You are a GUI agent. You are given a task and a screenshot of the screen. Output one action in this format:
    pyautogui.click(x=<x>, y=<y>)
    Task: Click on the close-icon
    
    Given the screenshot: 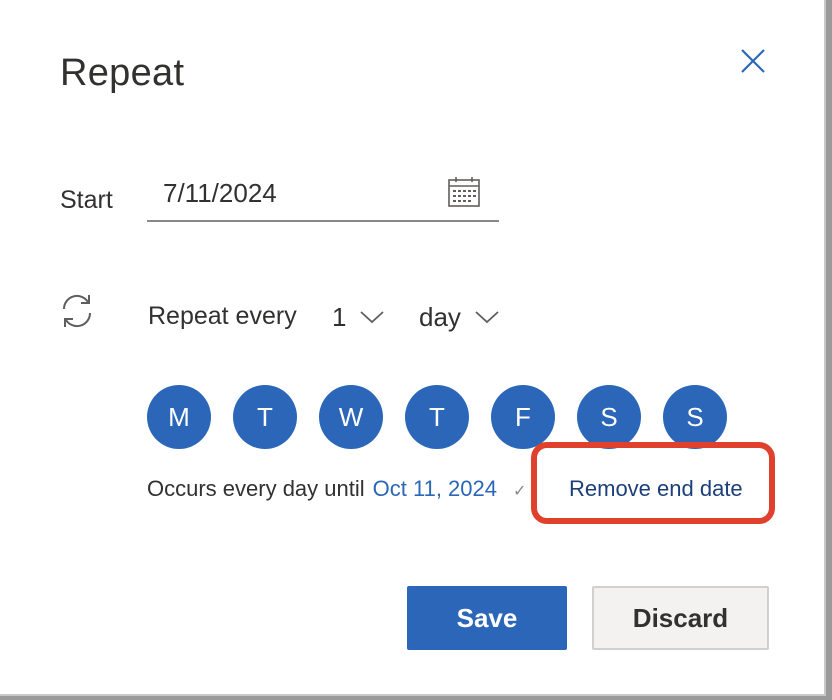 What is the action you would take?
    pyautogui.click(x=753, y=61)
    